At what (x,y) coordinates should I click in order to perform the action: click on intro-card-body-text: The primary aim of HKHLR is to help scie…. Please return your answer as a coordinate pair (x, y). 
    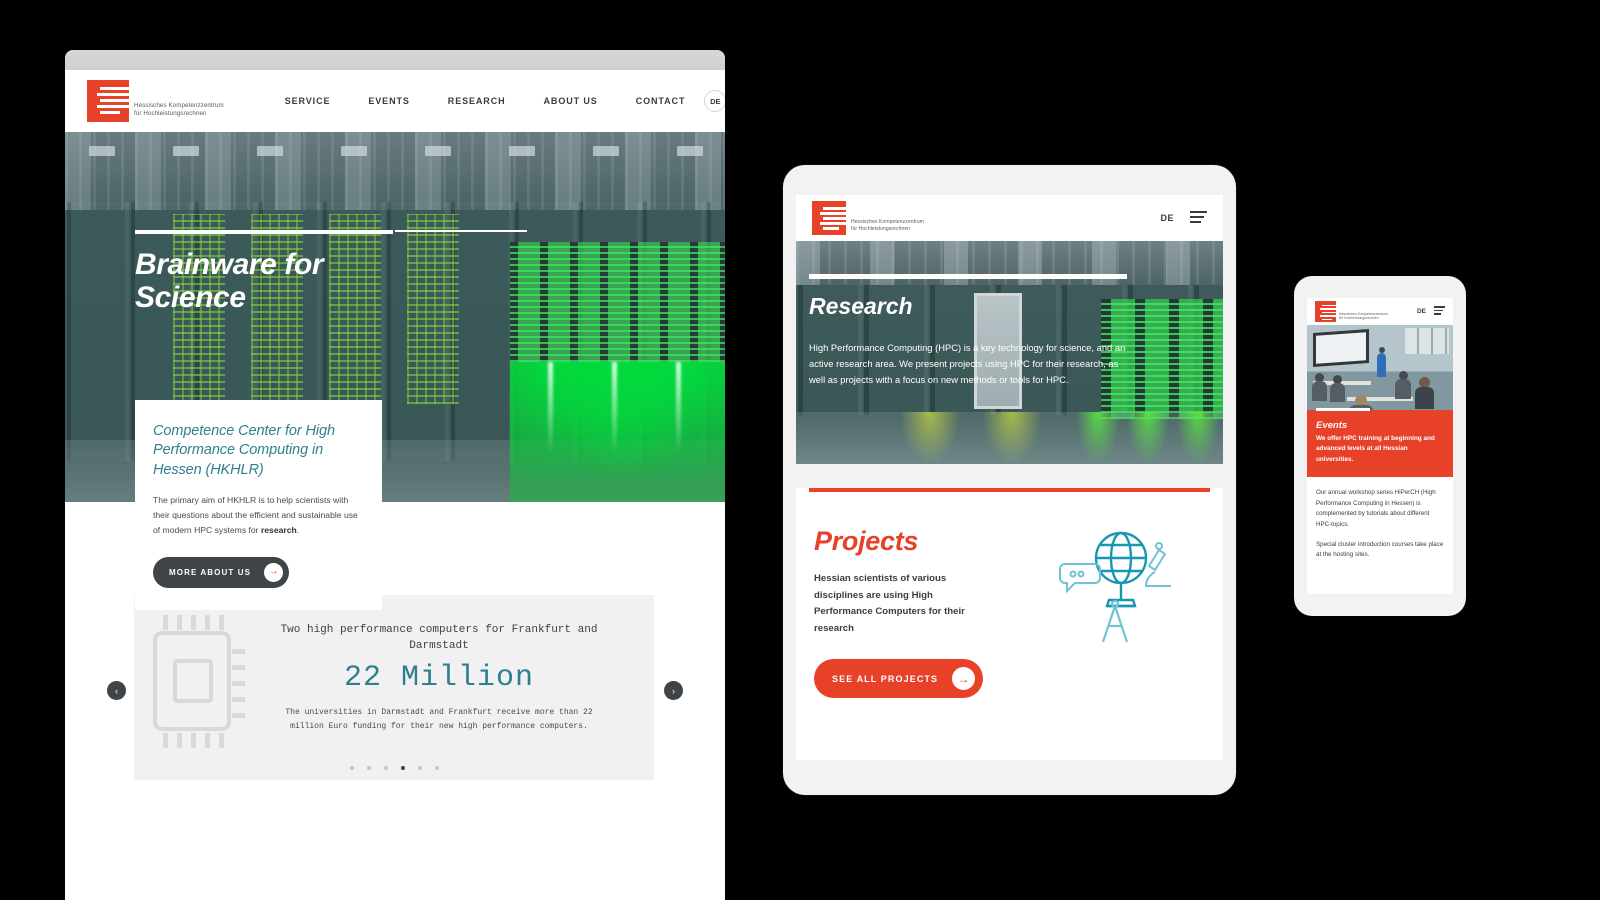
    Looking at the image, I should click on (255, 514).